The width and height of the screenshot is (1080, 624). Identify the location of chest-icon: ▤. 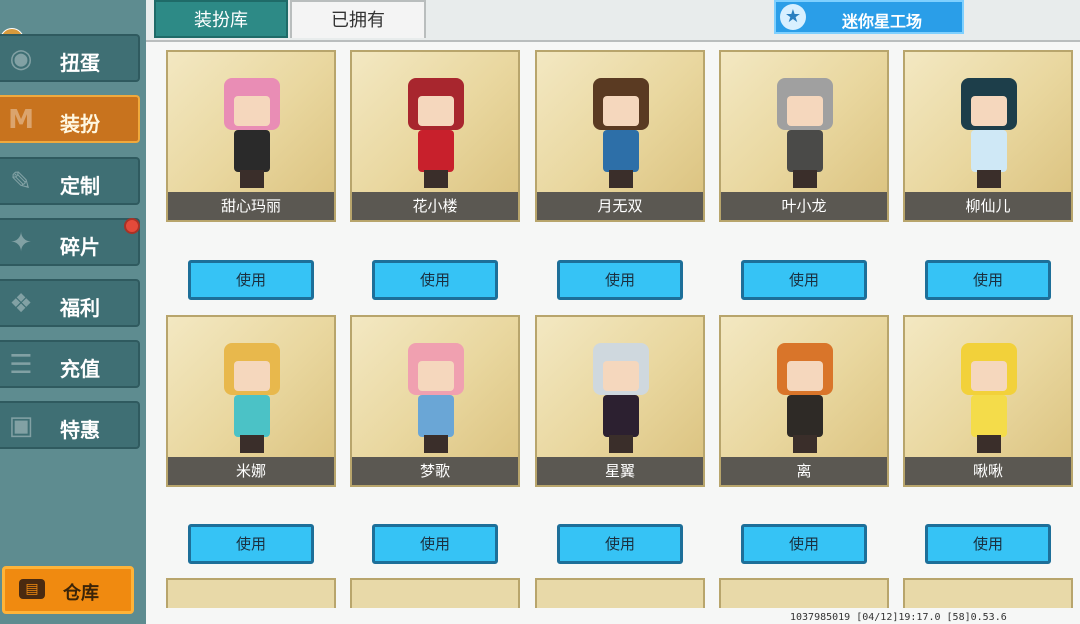
(32, 589).